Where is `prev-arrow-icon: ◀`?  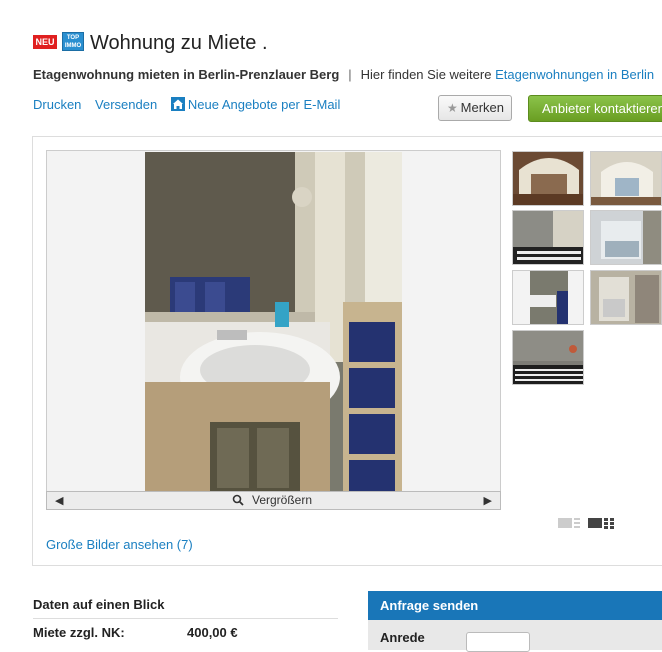 prev-arrow-icon: ◀ is located at coordinates (59, 500).